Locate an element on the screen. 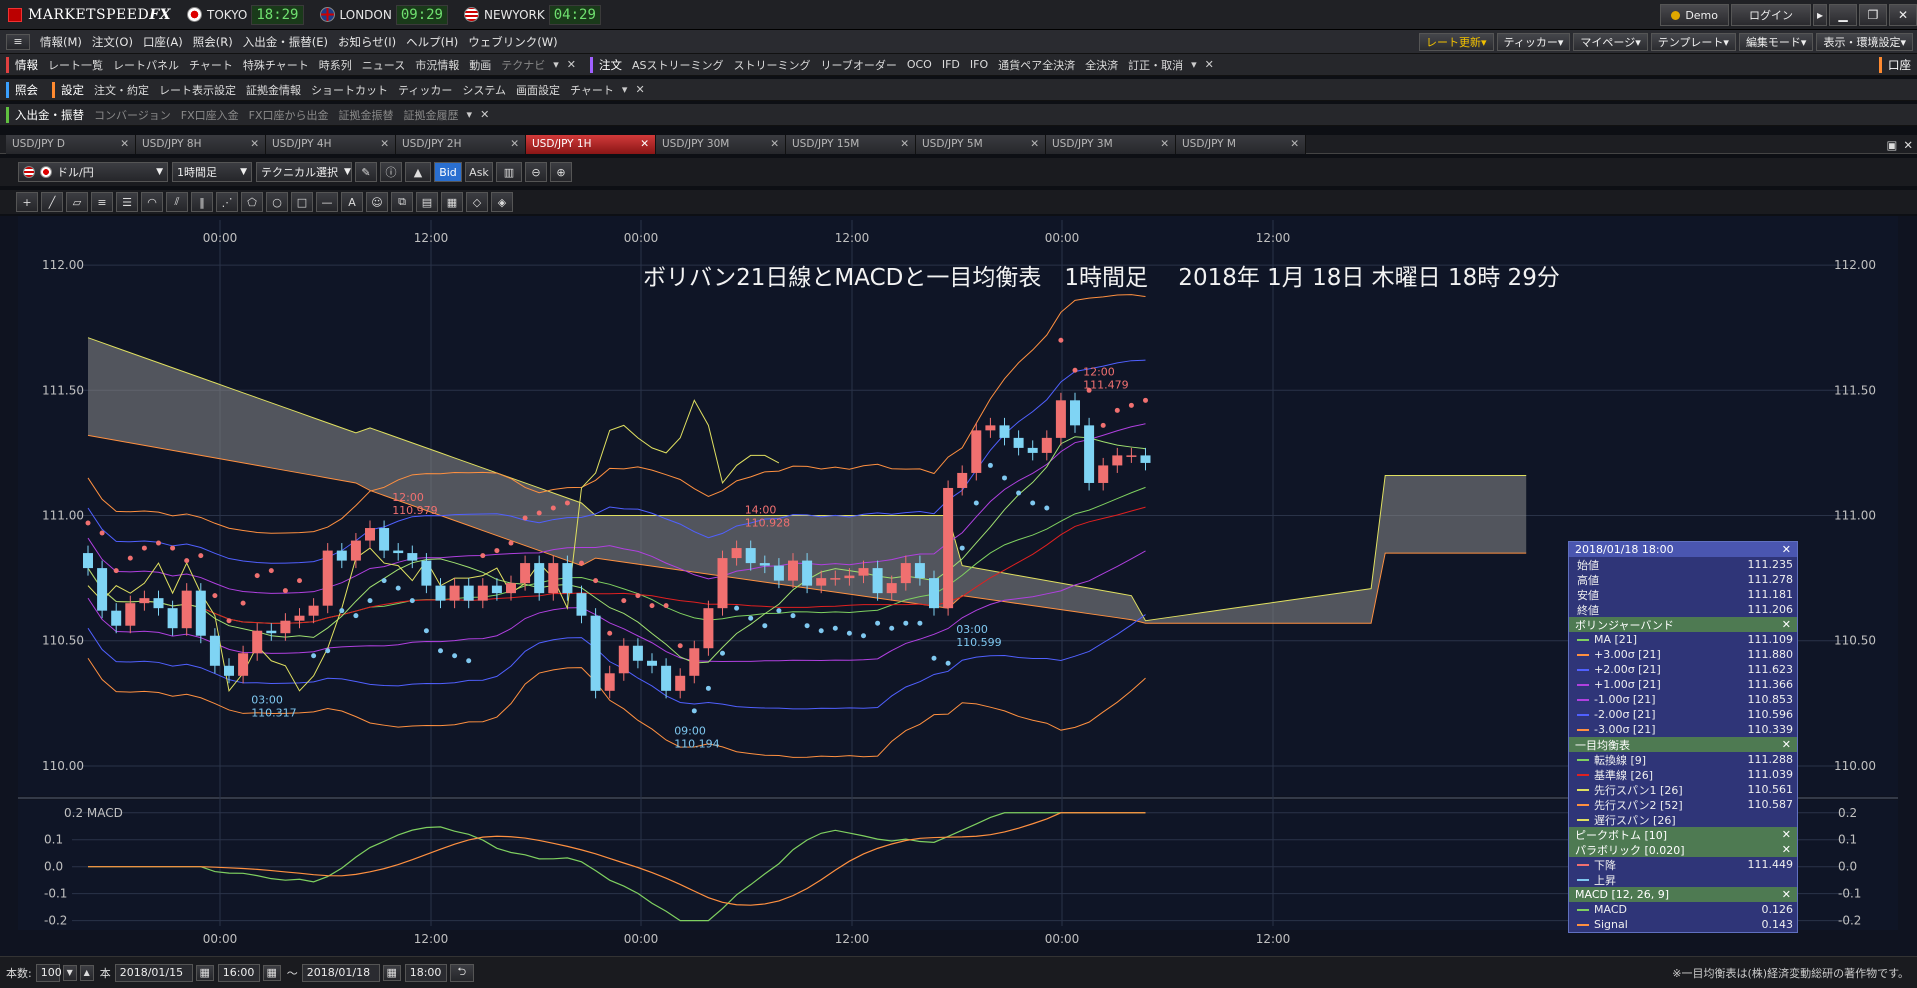  strip-item-rate-panel: レートパネル is located at coordinates (146, 65).